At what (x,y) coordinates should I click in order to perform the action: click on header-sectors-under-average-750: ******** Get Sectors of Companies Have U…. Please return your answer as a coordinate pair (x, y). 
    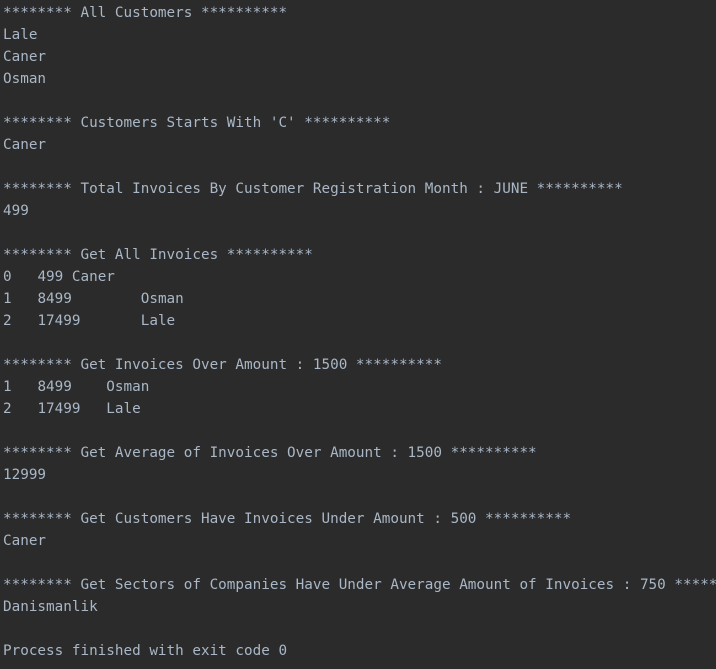
    Looking at the image, I should click on (359, 585).